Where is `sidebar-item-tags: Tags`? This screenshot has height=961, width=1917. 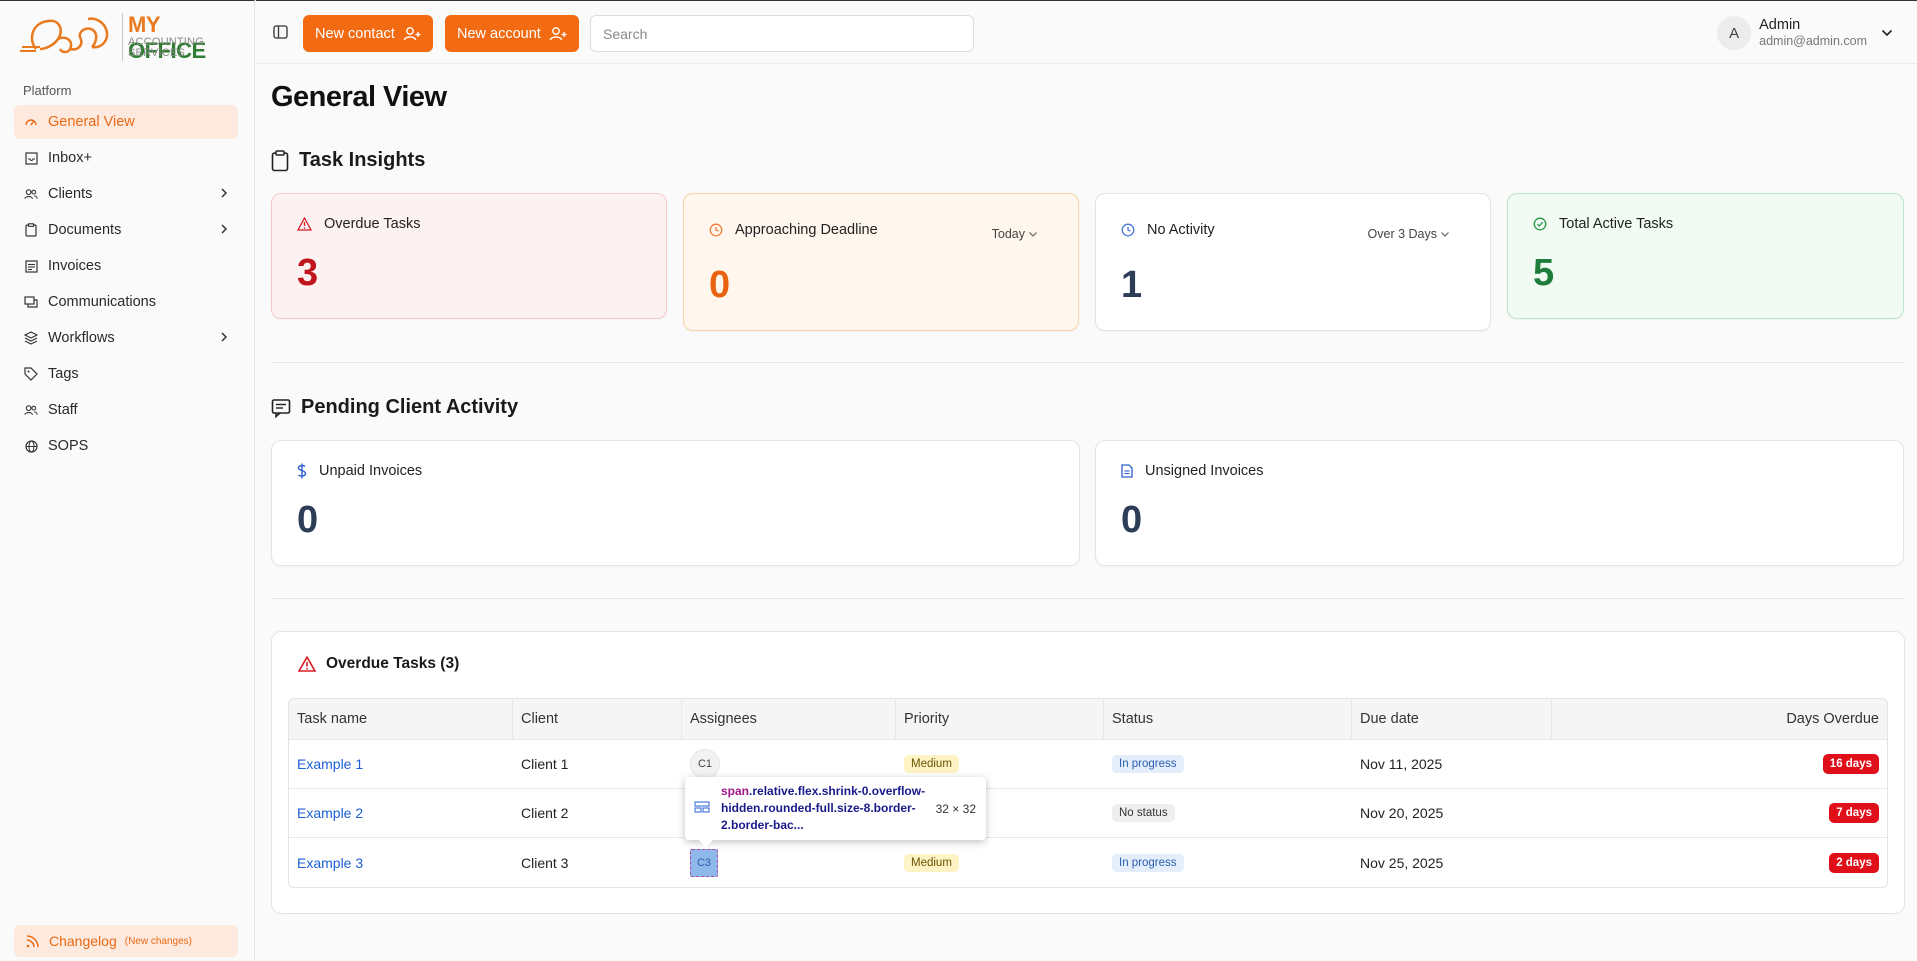 sidebar-item-tags: Tags is located at coordinates (126, 374).